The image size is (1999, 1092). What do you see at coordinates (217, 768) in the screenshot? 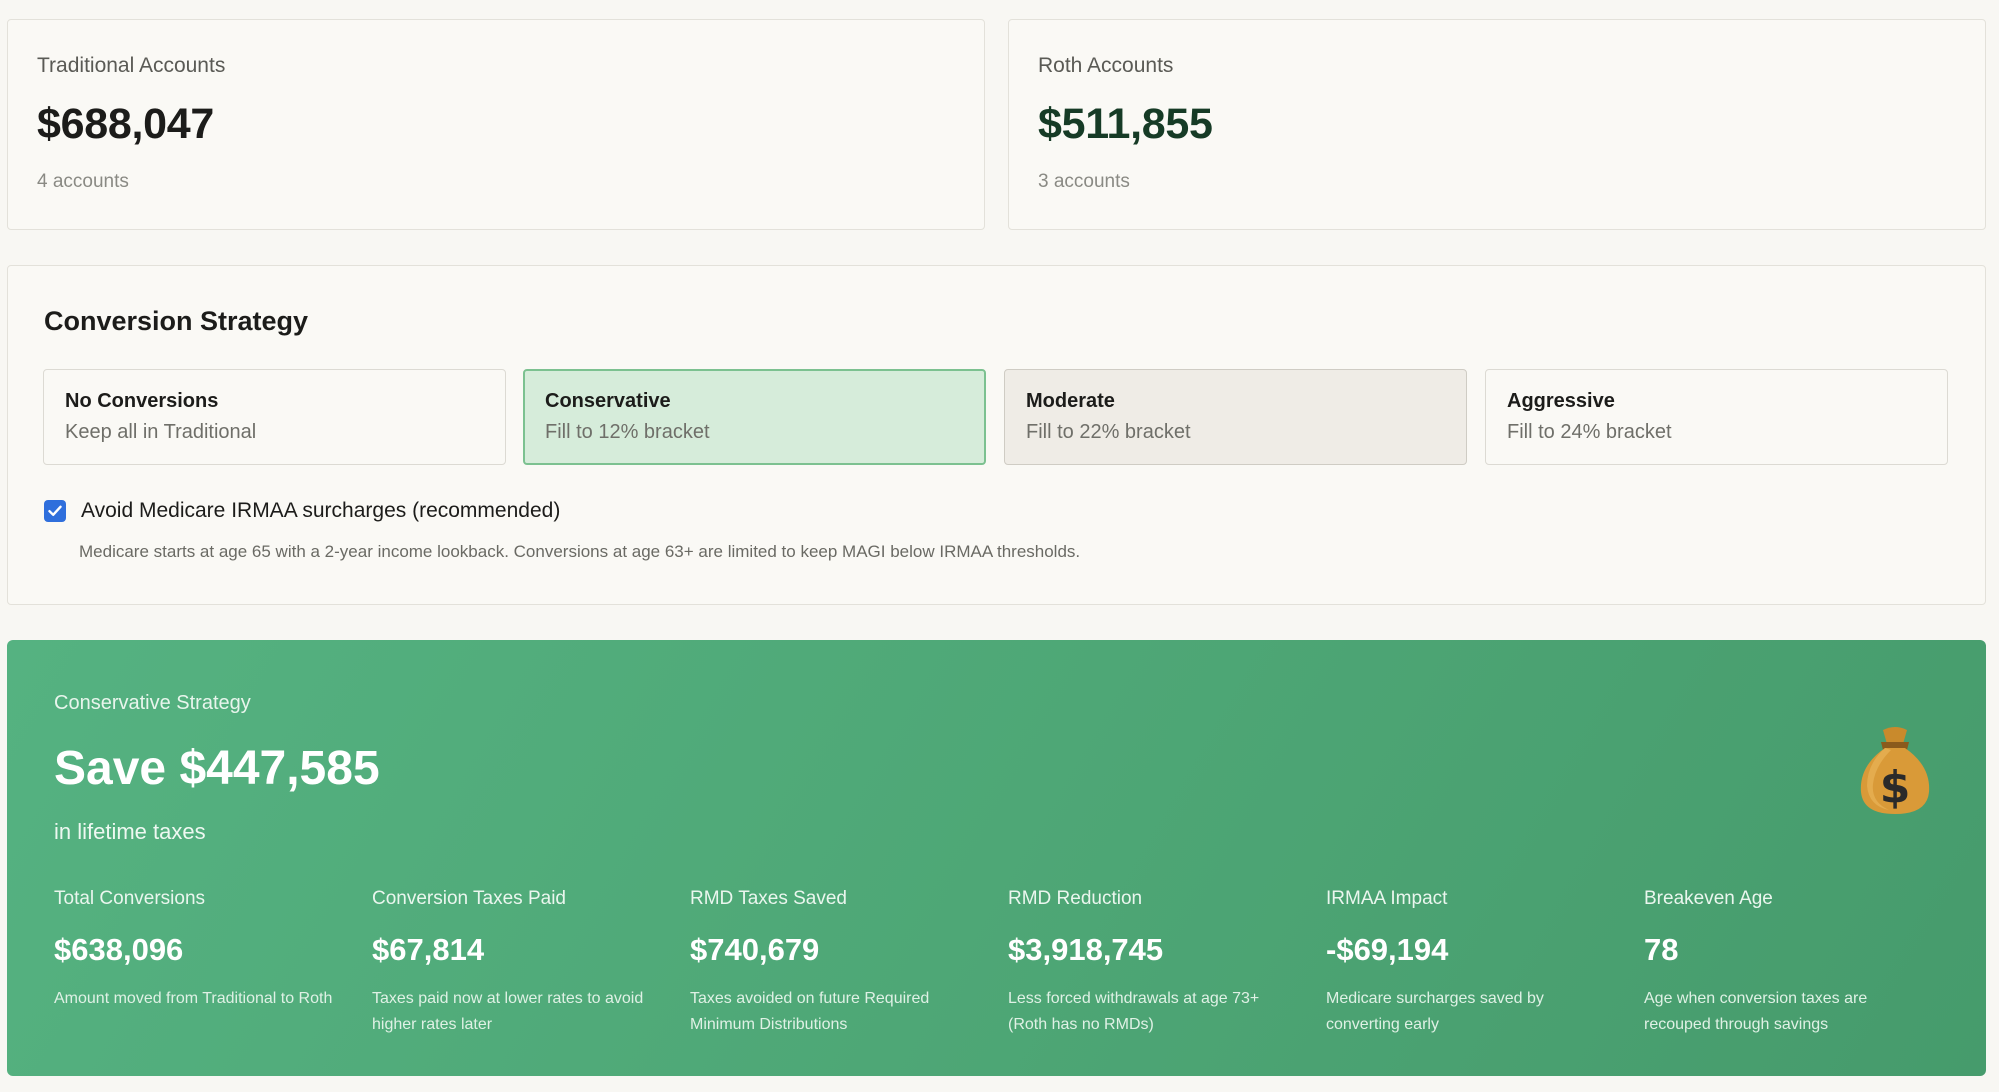
I see `savings-headline: Save $447,585` at bounding box center [217, 768].